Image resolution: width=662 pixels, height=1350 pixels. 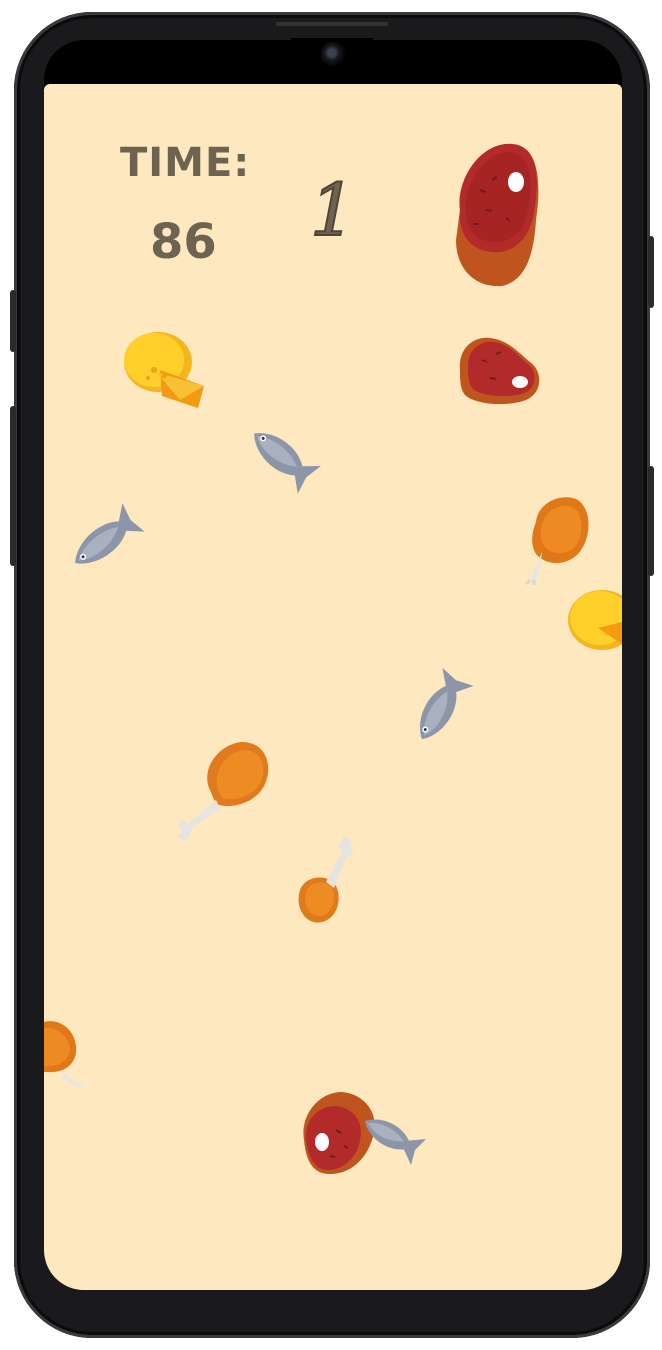 What do you see at coordinates (333, 210) in the screenshot?
I see `score-counter: 1` at bounding box center [333, 210].